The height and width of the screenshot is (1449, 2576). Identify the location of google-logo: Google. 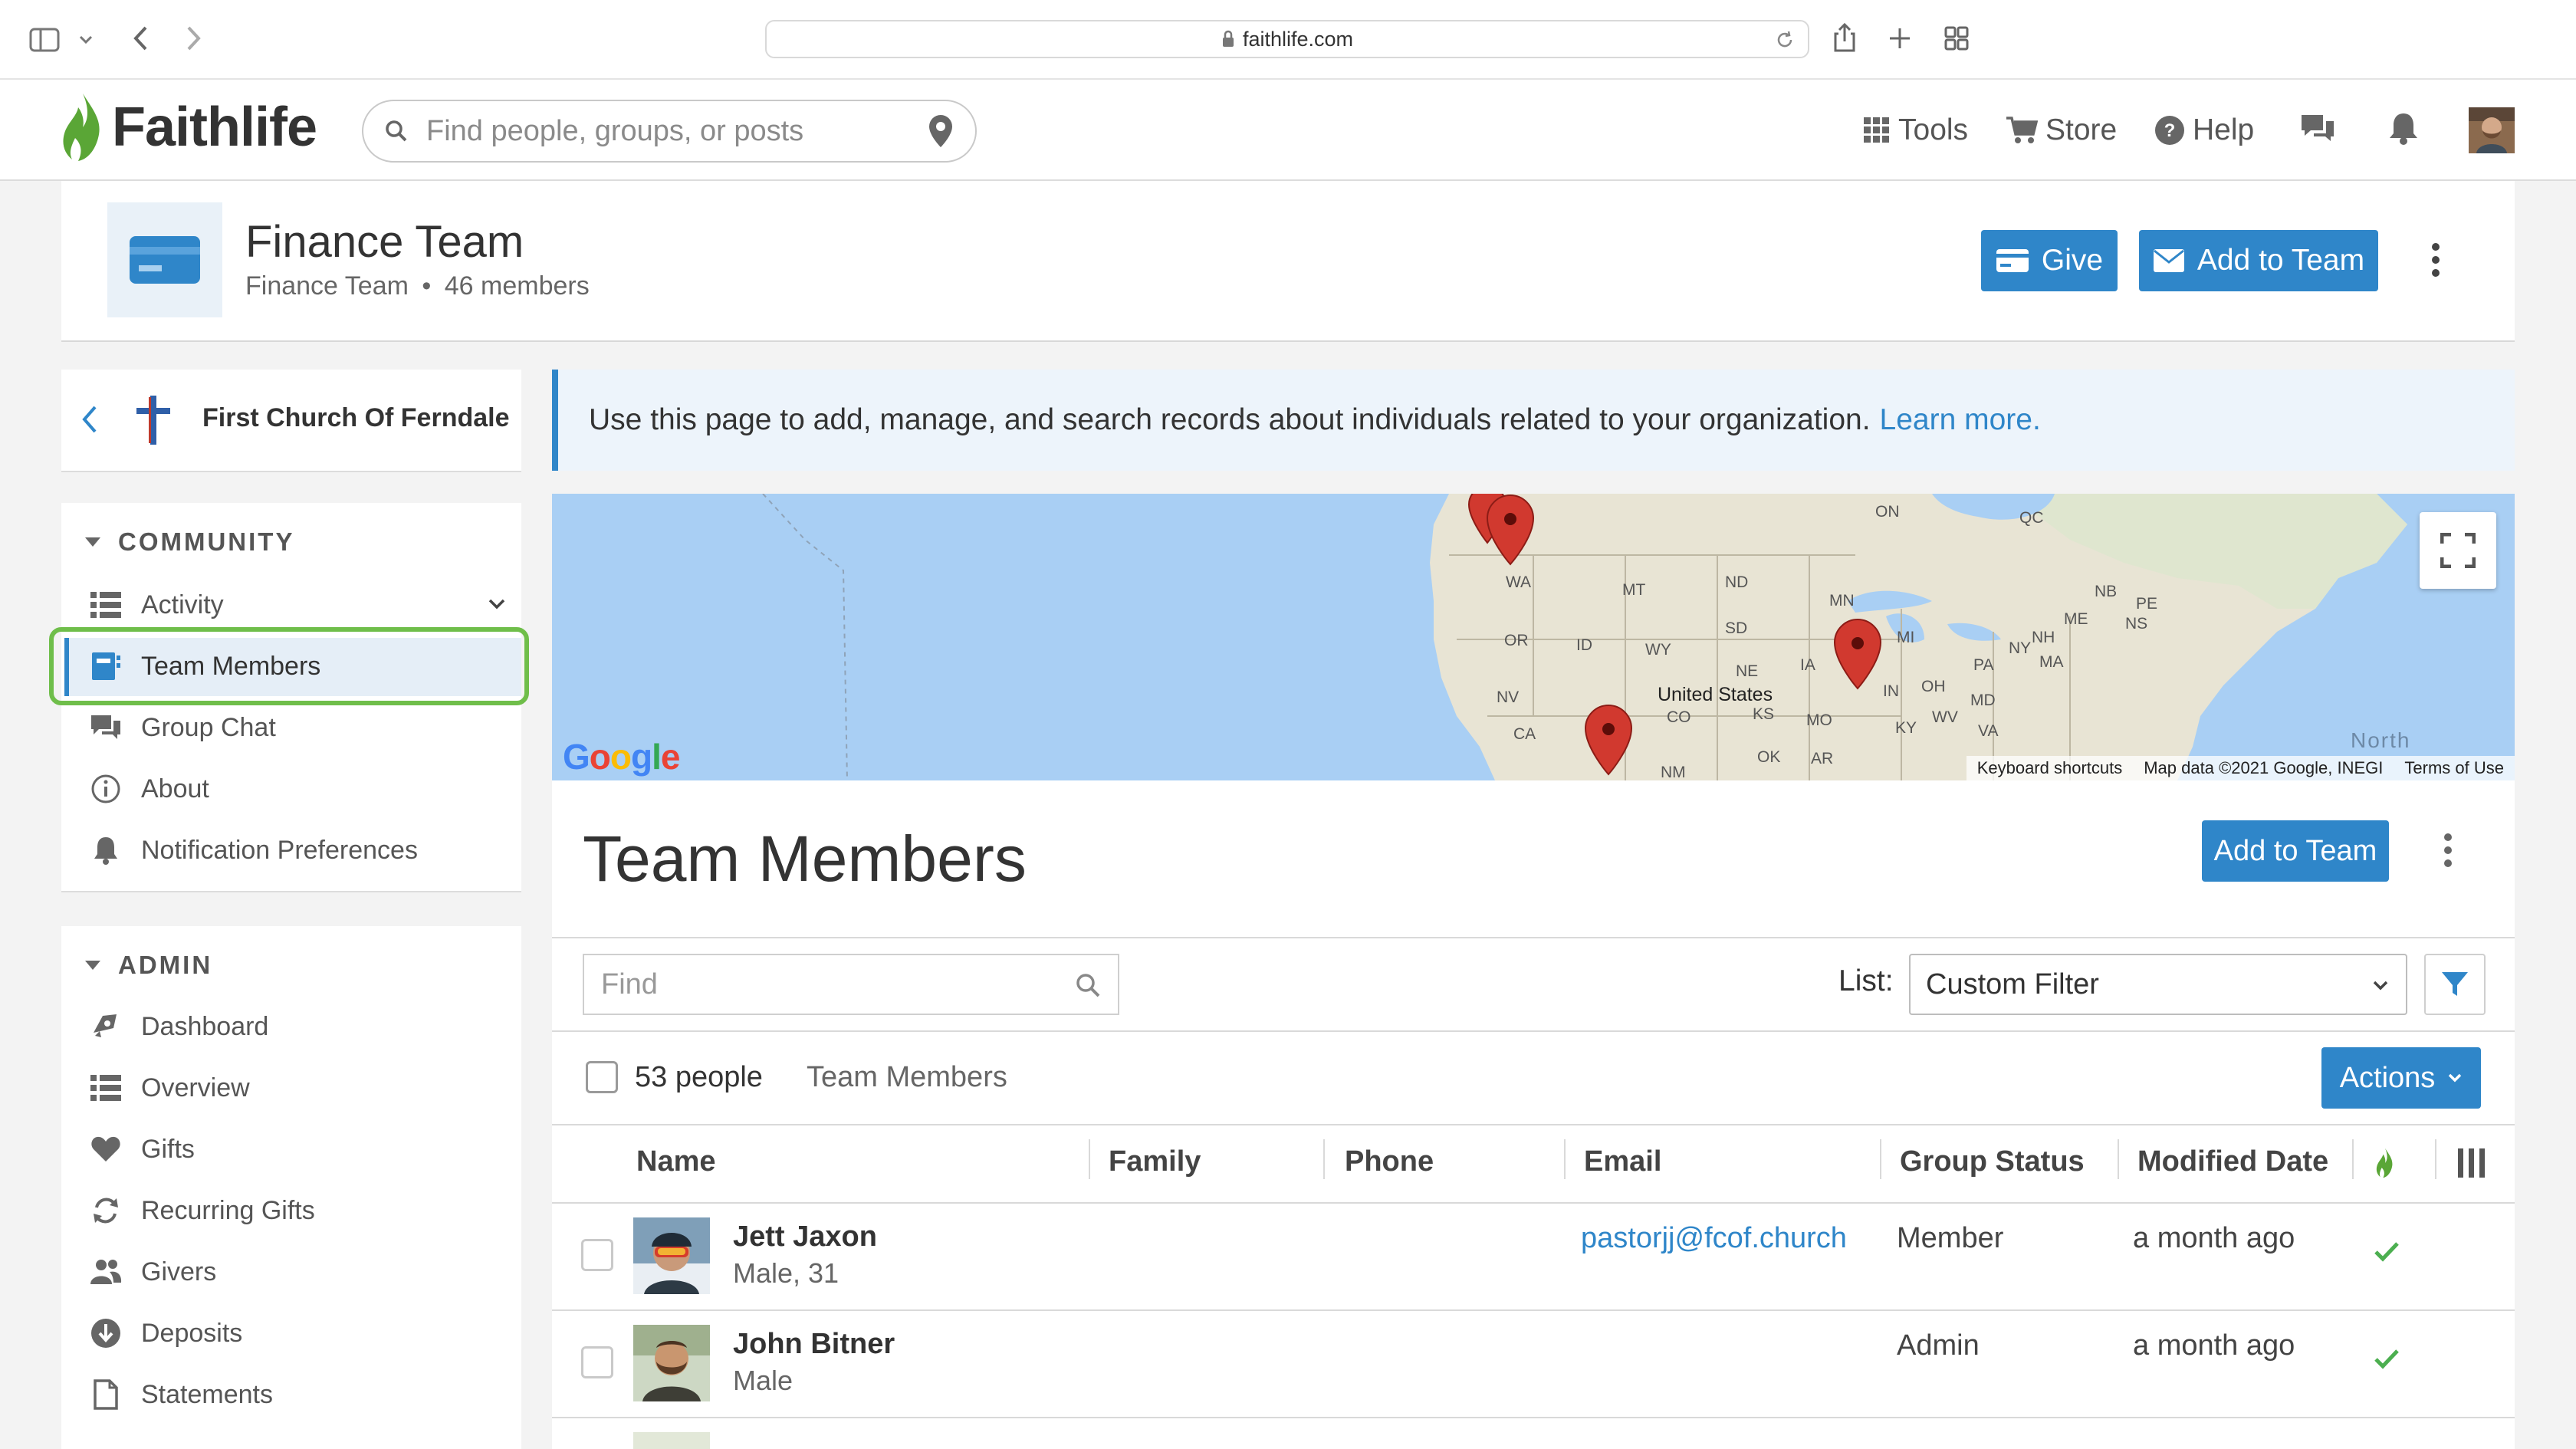
(622, 757).